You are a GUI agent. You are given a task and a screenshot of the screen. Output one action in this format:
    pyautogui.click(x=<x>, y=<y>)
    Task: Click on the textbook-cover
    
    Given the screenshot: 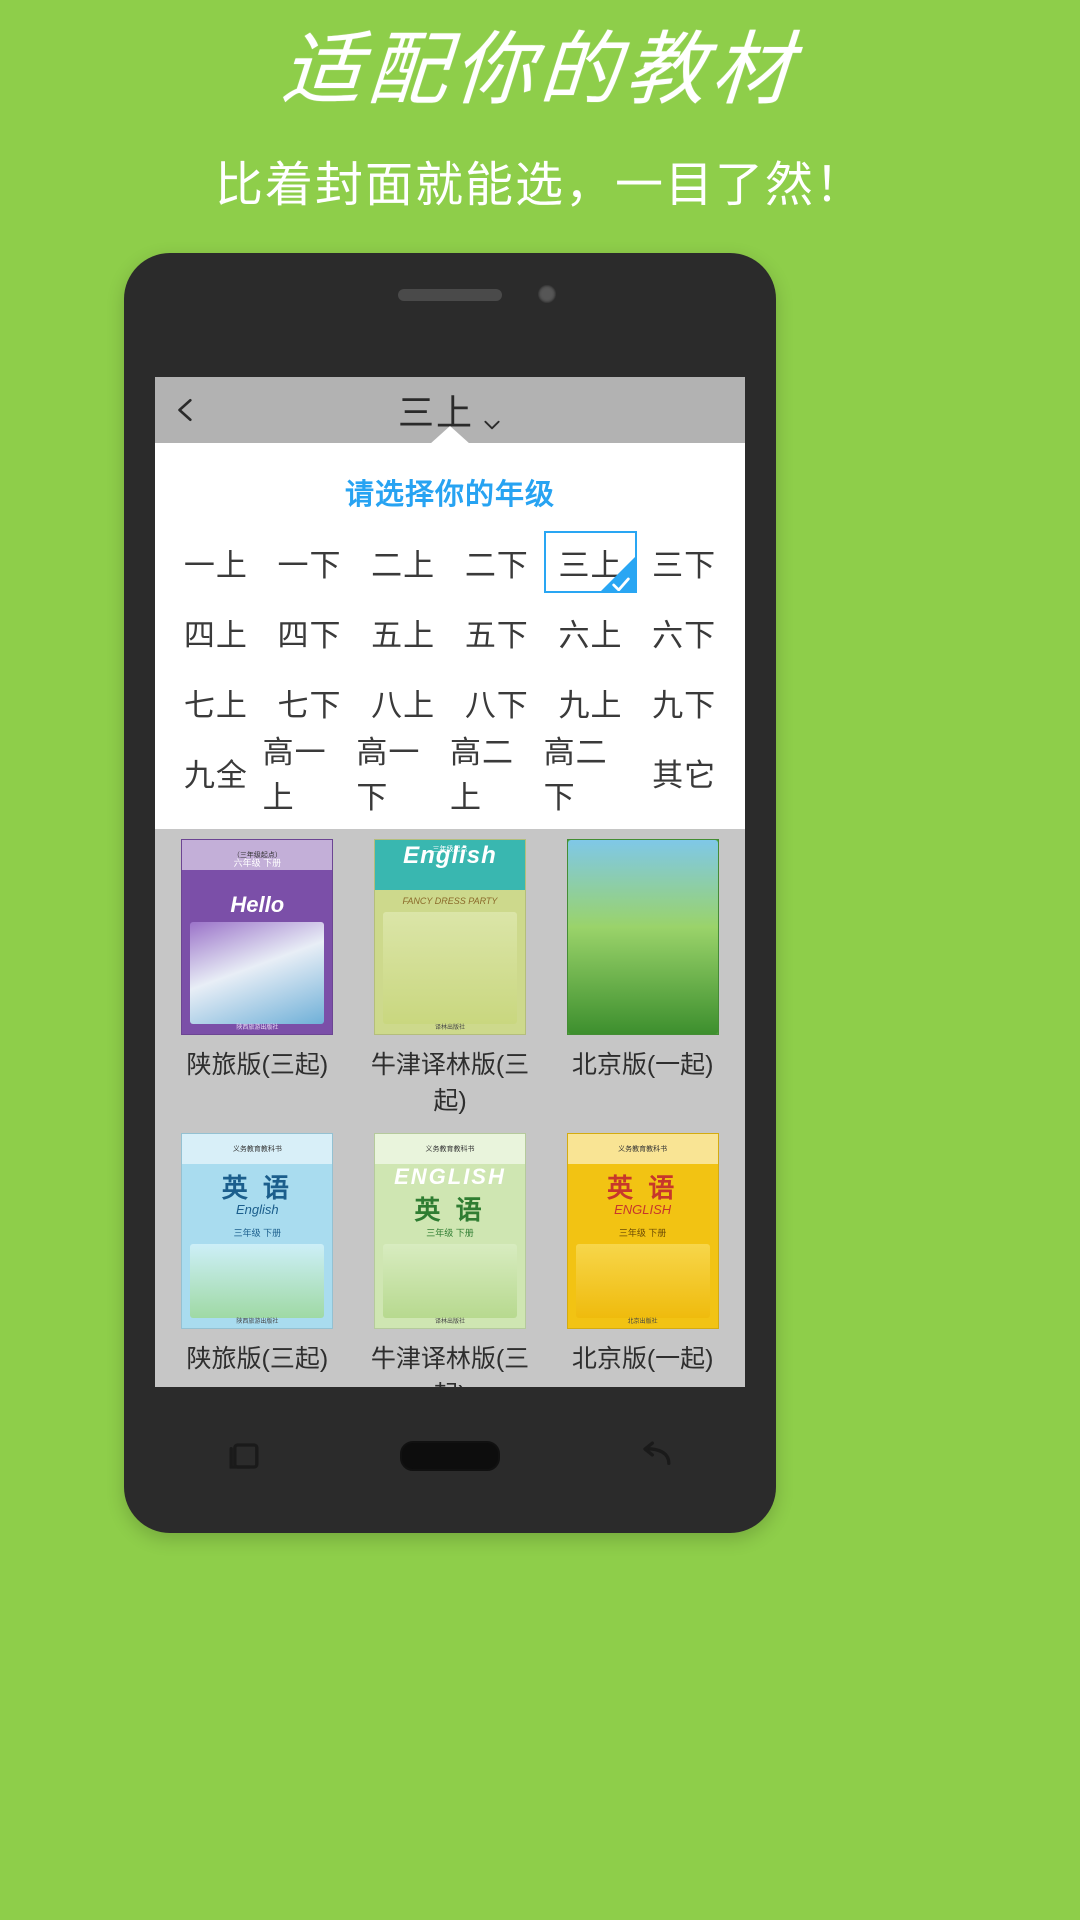 What is the action you would take?
    pyautogui.click(x=642, y=937)
    